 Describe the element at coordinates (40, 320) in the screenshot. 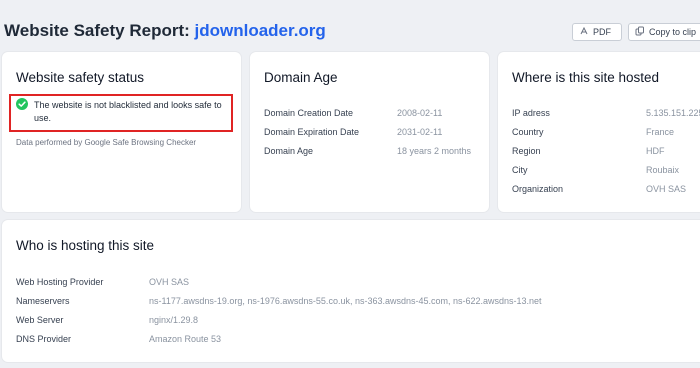

I see `web-server-label: Web Server` at that location.